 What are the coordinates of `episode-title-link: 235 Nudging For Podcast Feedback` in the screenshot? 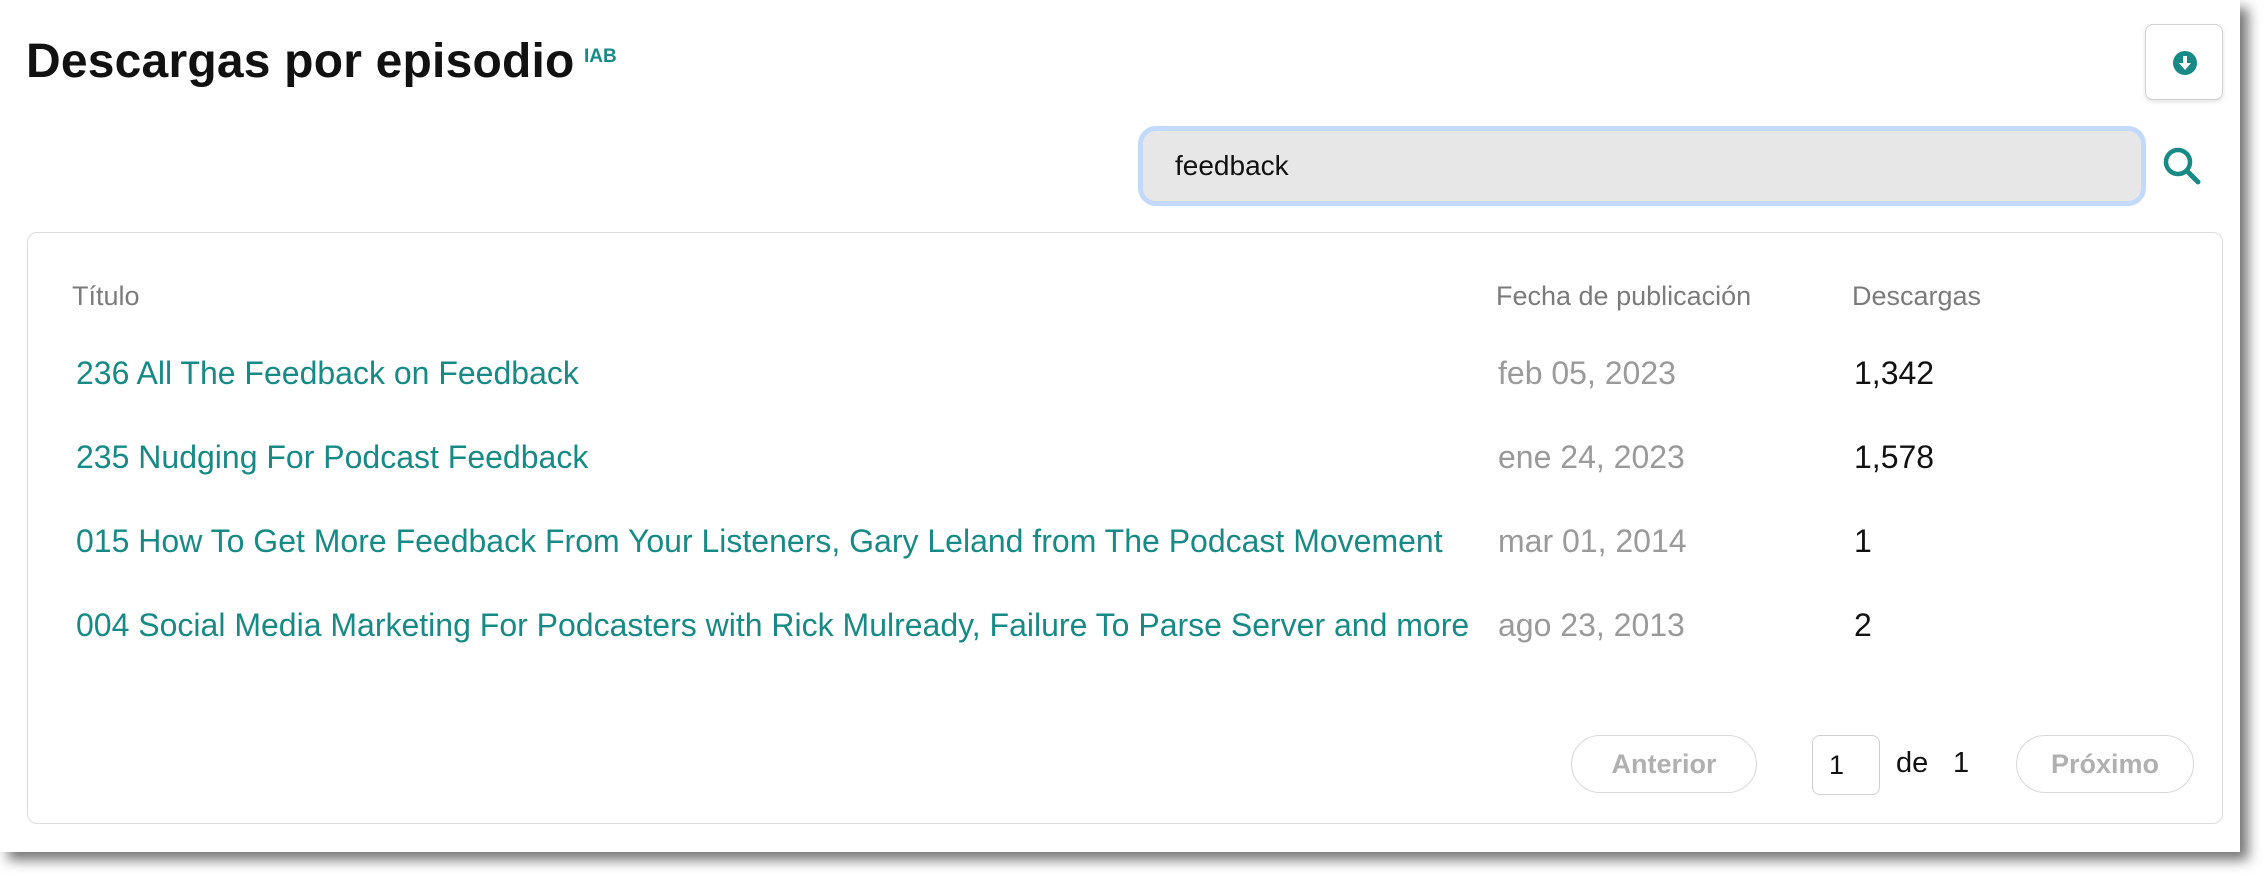 It's located at (791, 457).